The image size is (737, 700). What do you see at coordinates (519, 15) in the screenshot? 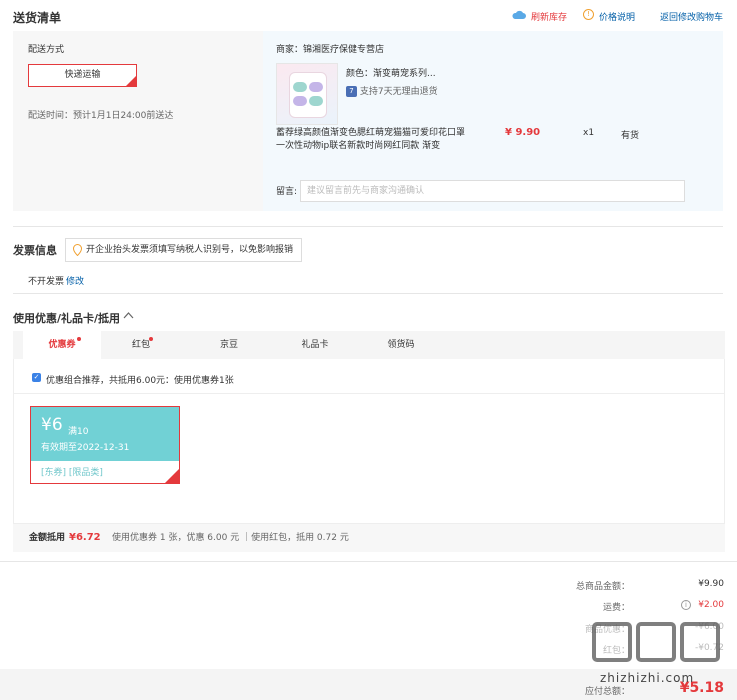
I see `cloud-icon` at bounding box center [519, 15].